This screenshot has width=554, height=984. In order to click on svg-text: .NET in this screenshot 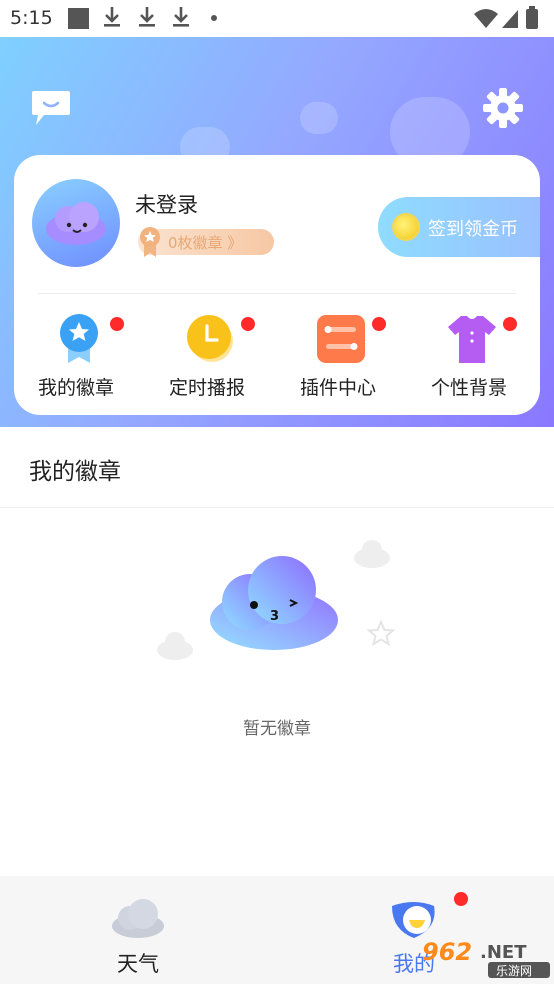, I will do `click(503, 952)`.